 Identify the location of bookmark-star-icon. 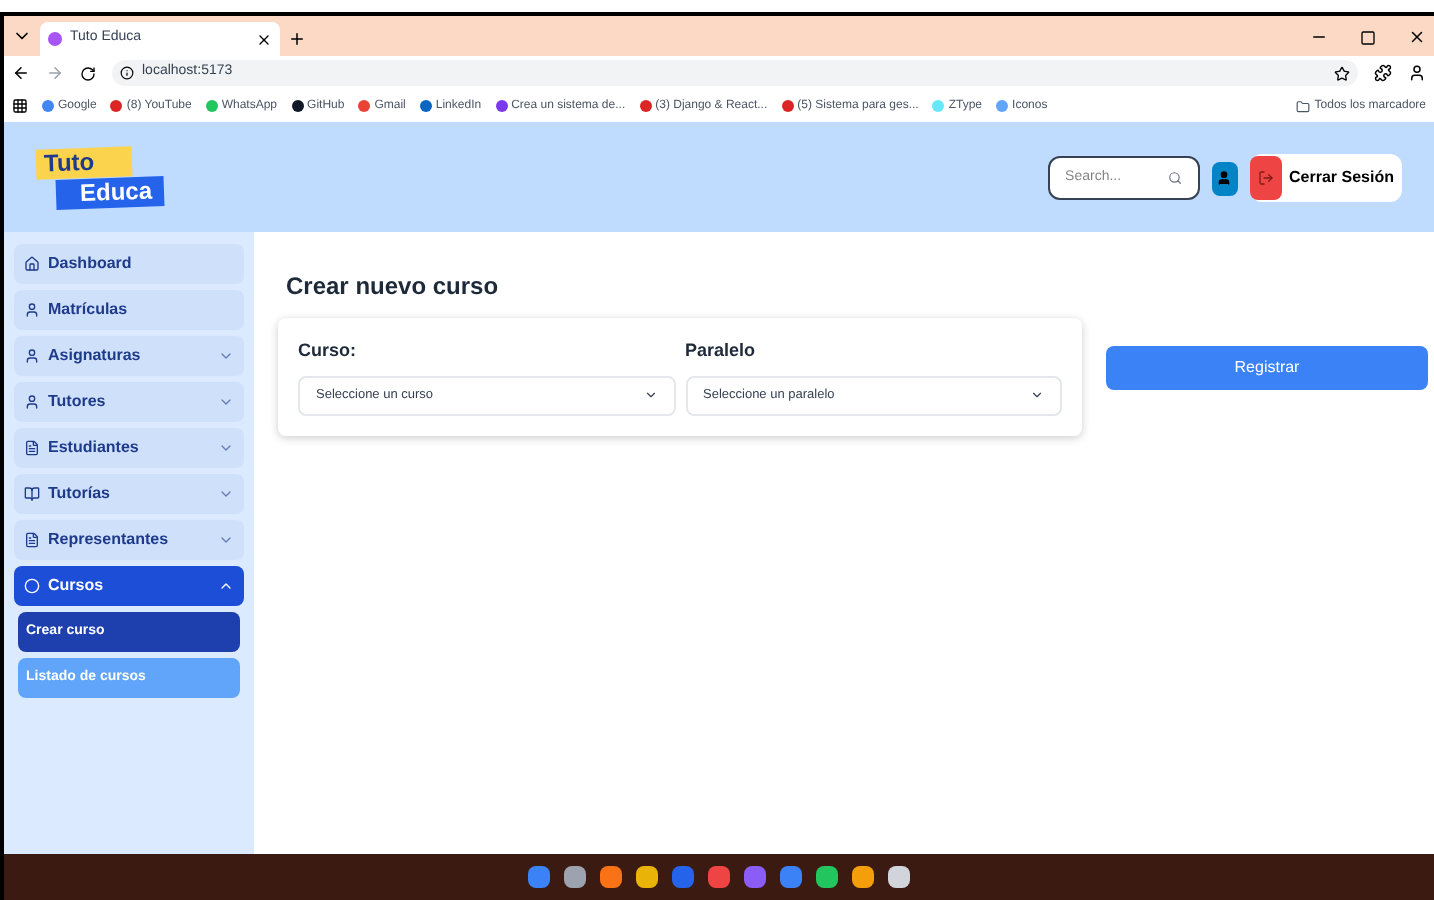
(1342, 73).